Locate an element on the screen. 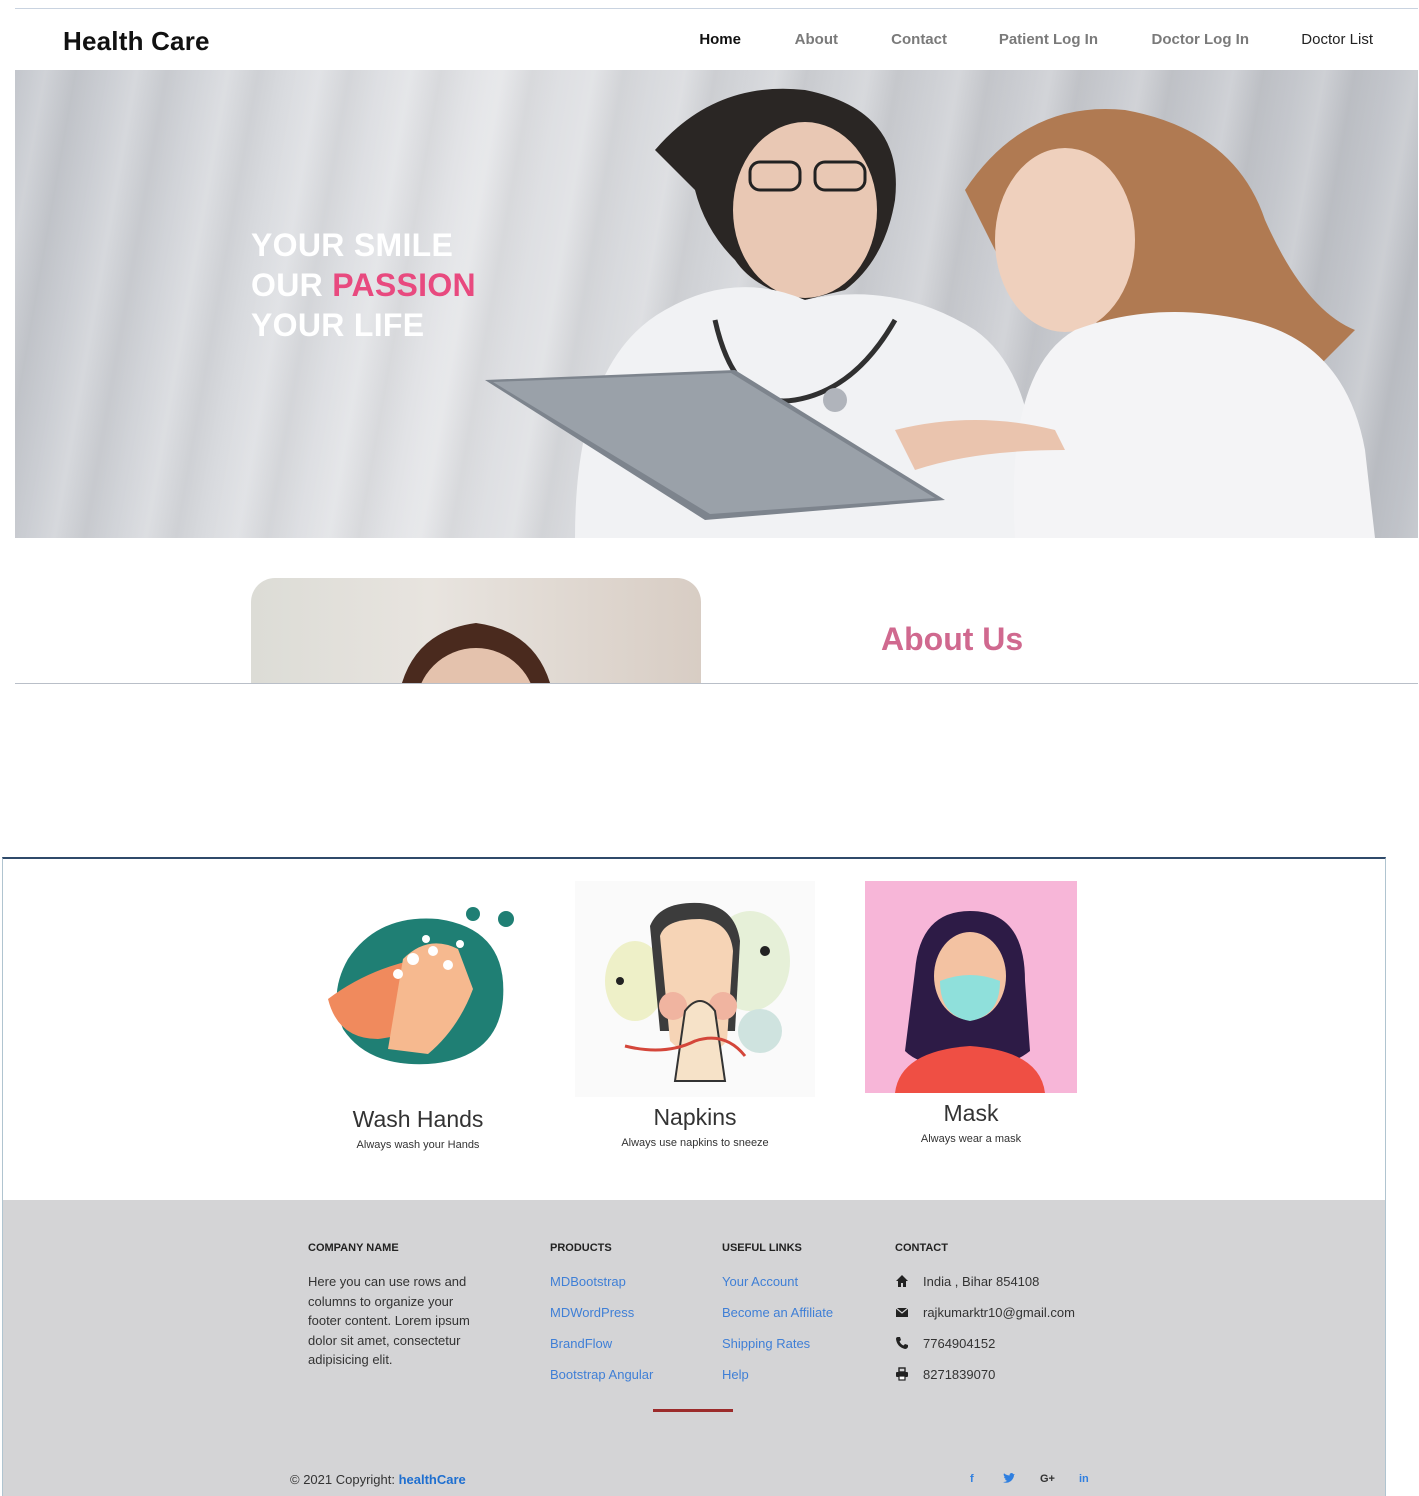  footer-contact-email: rajkumarktr10@gmail.com is located at coordinates (985, 1312).